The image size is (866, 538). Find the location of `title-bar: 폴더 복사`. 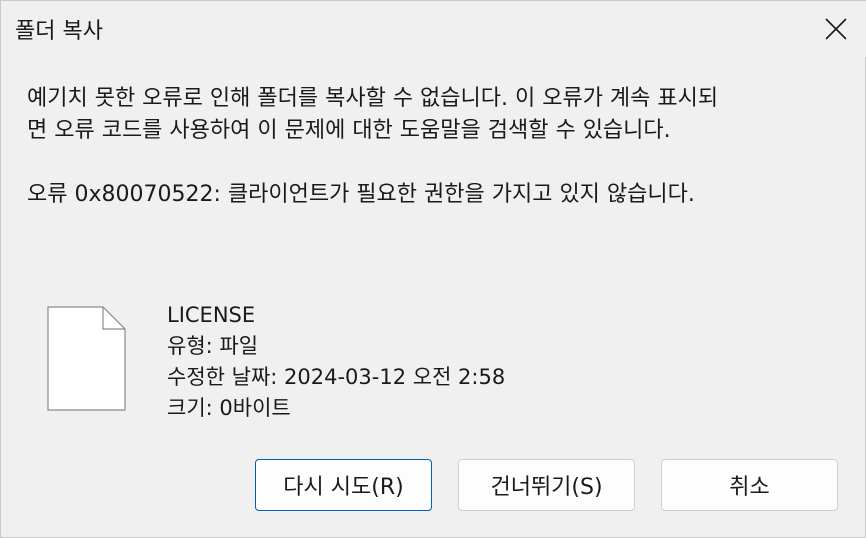

title-bar: 폴더 복사 is located at coordinates (433, 29).